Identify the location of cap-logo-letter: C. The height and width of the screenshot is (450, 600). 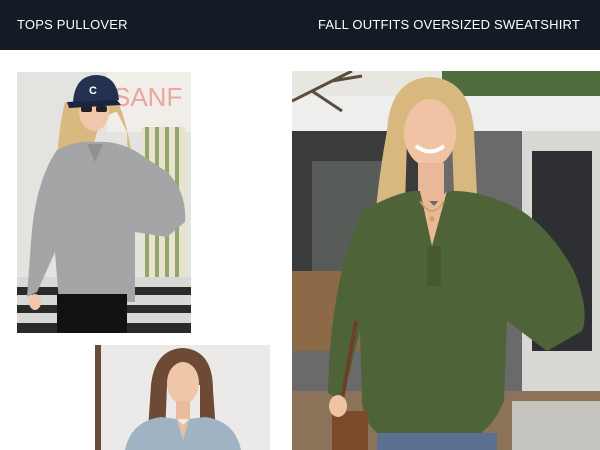
(93, 91).